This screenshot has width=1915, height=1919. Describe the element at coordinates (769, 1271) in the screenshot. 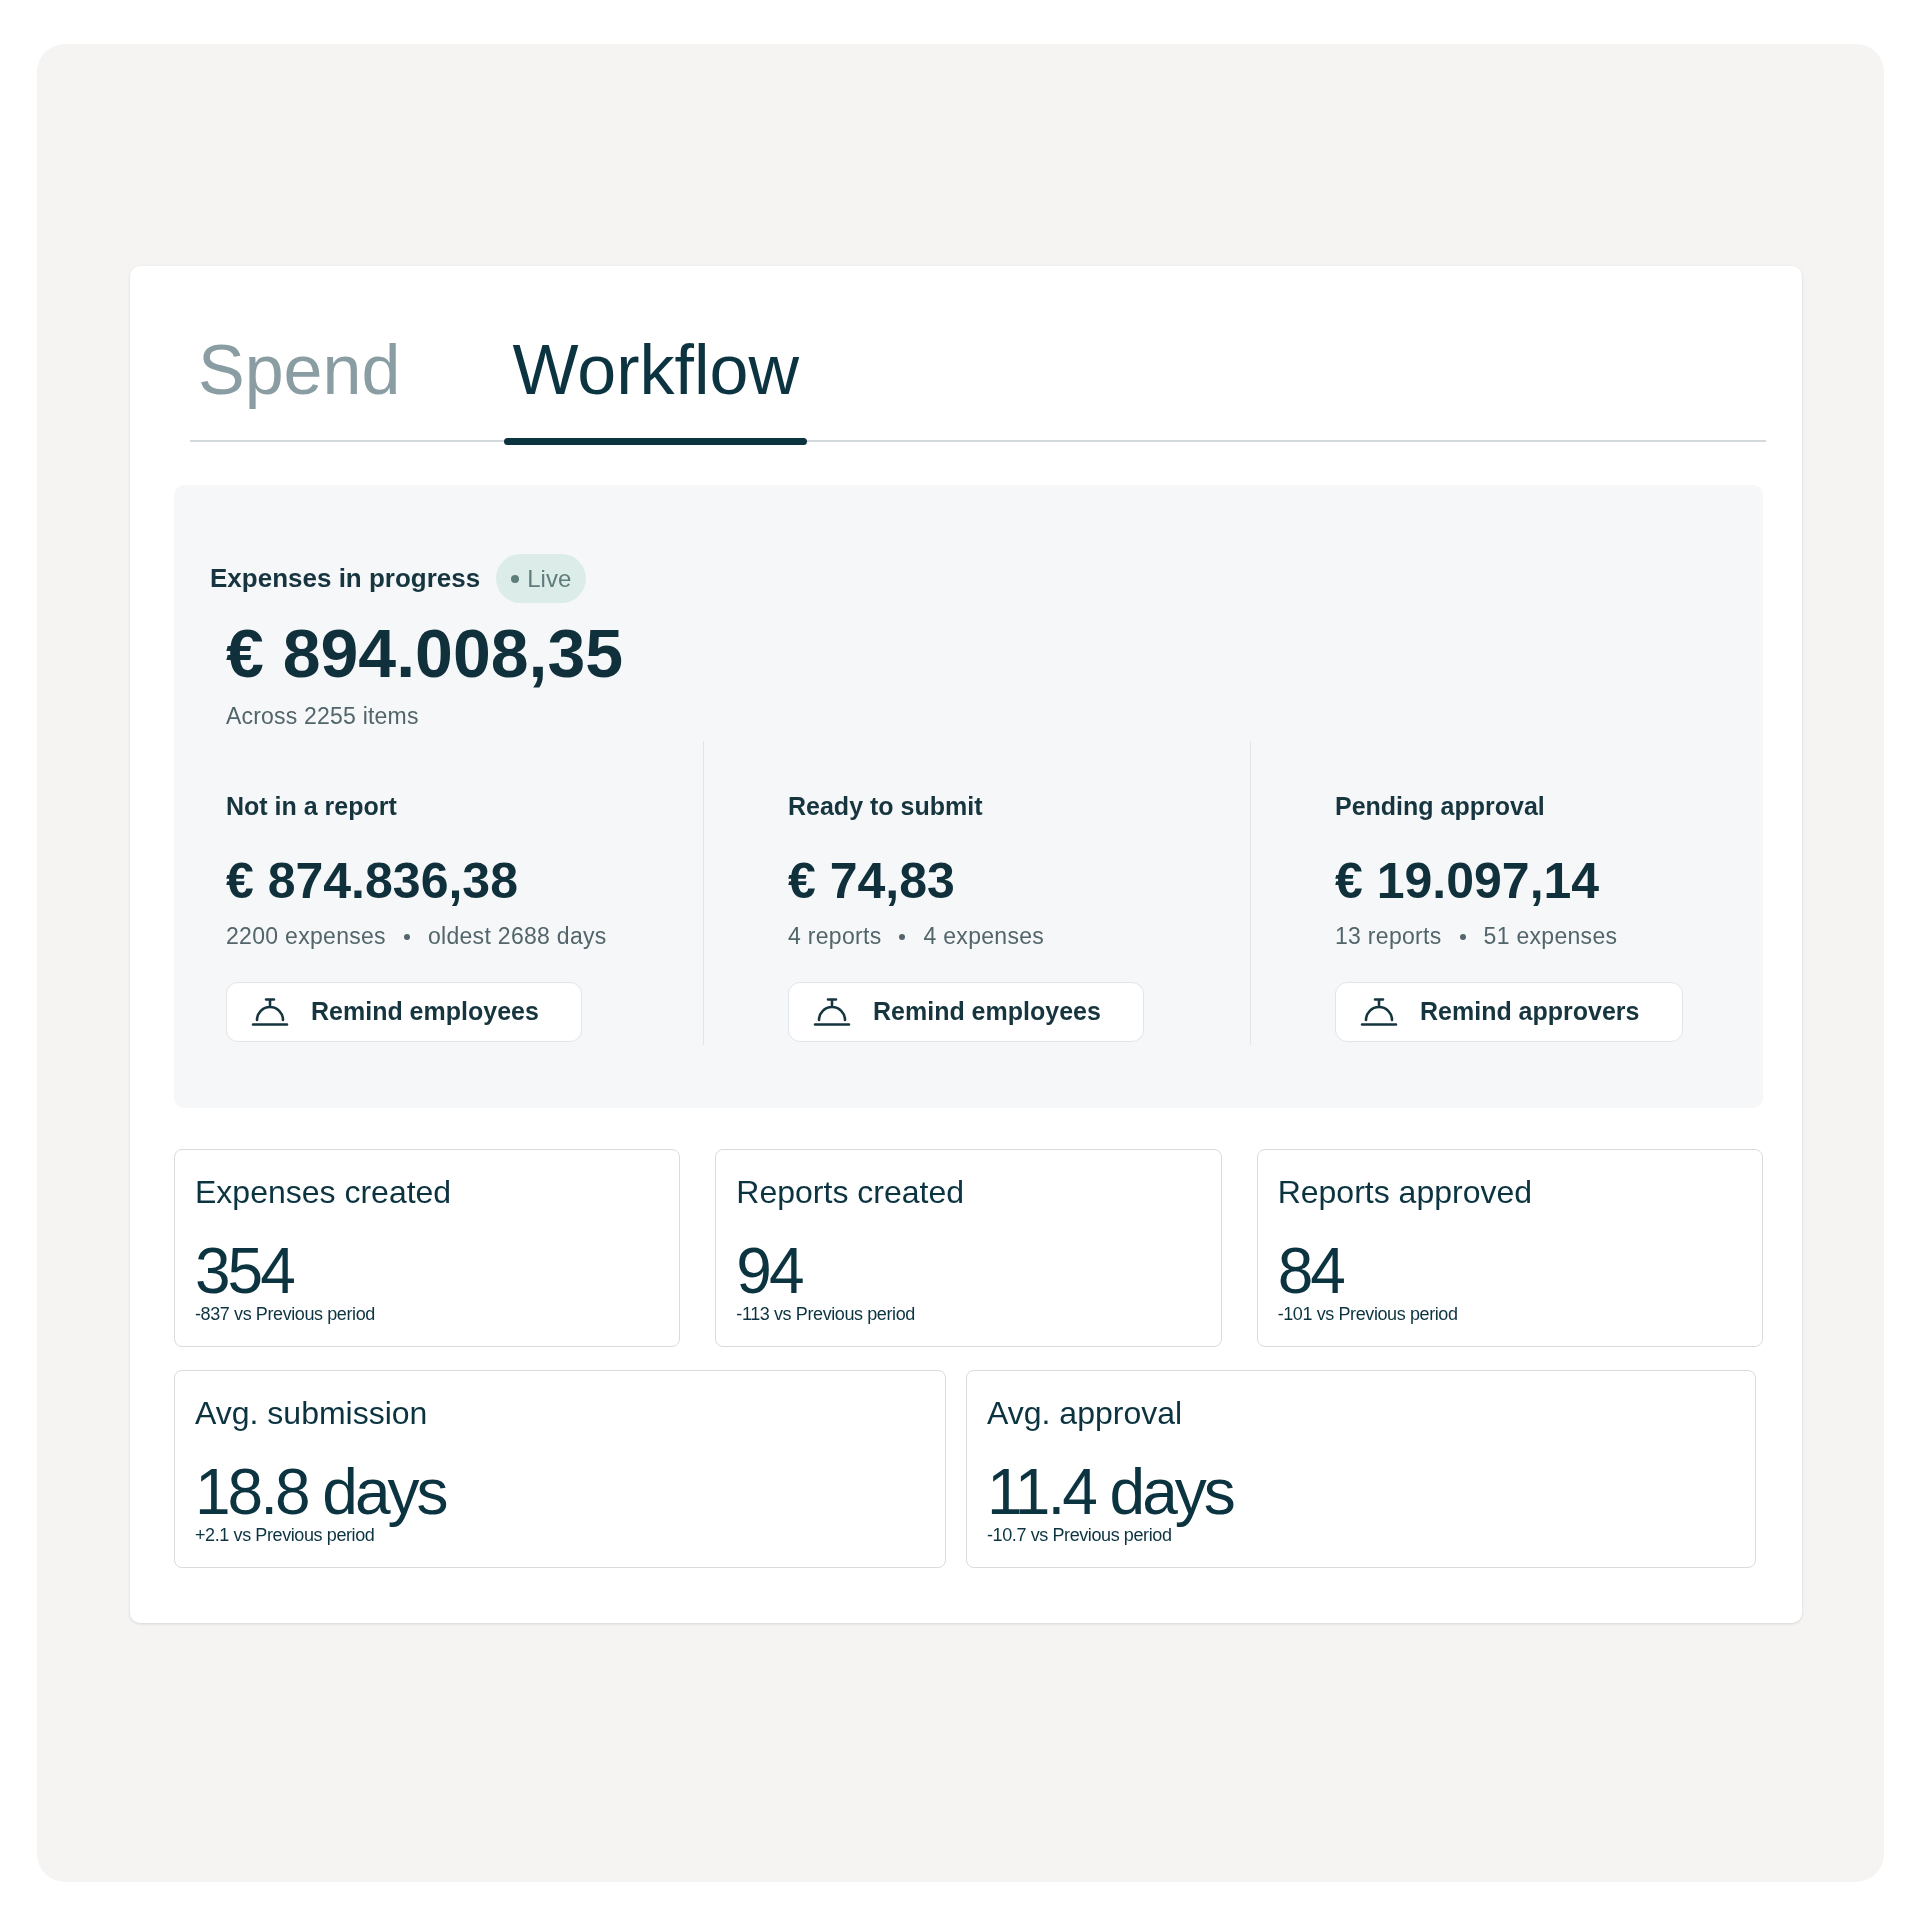

I see `stat-value: 94` at that location.